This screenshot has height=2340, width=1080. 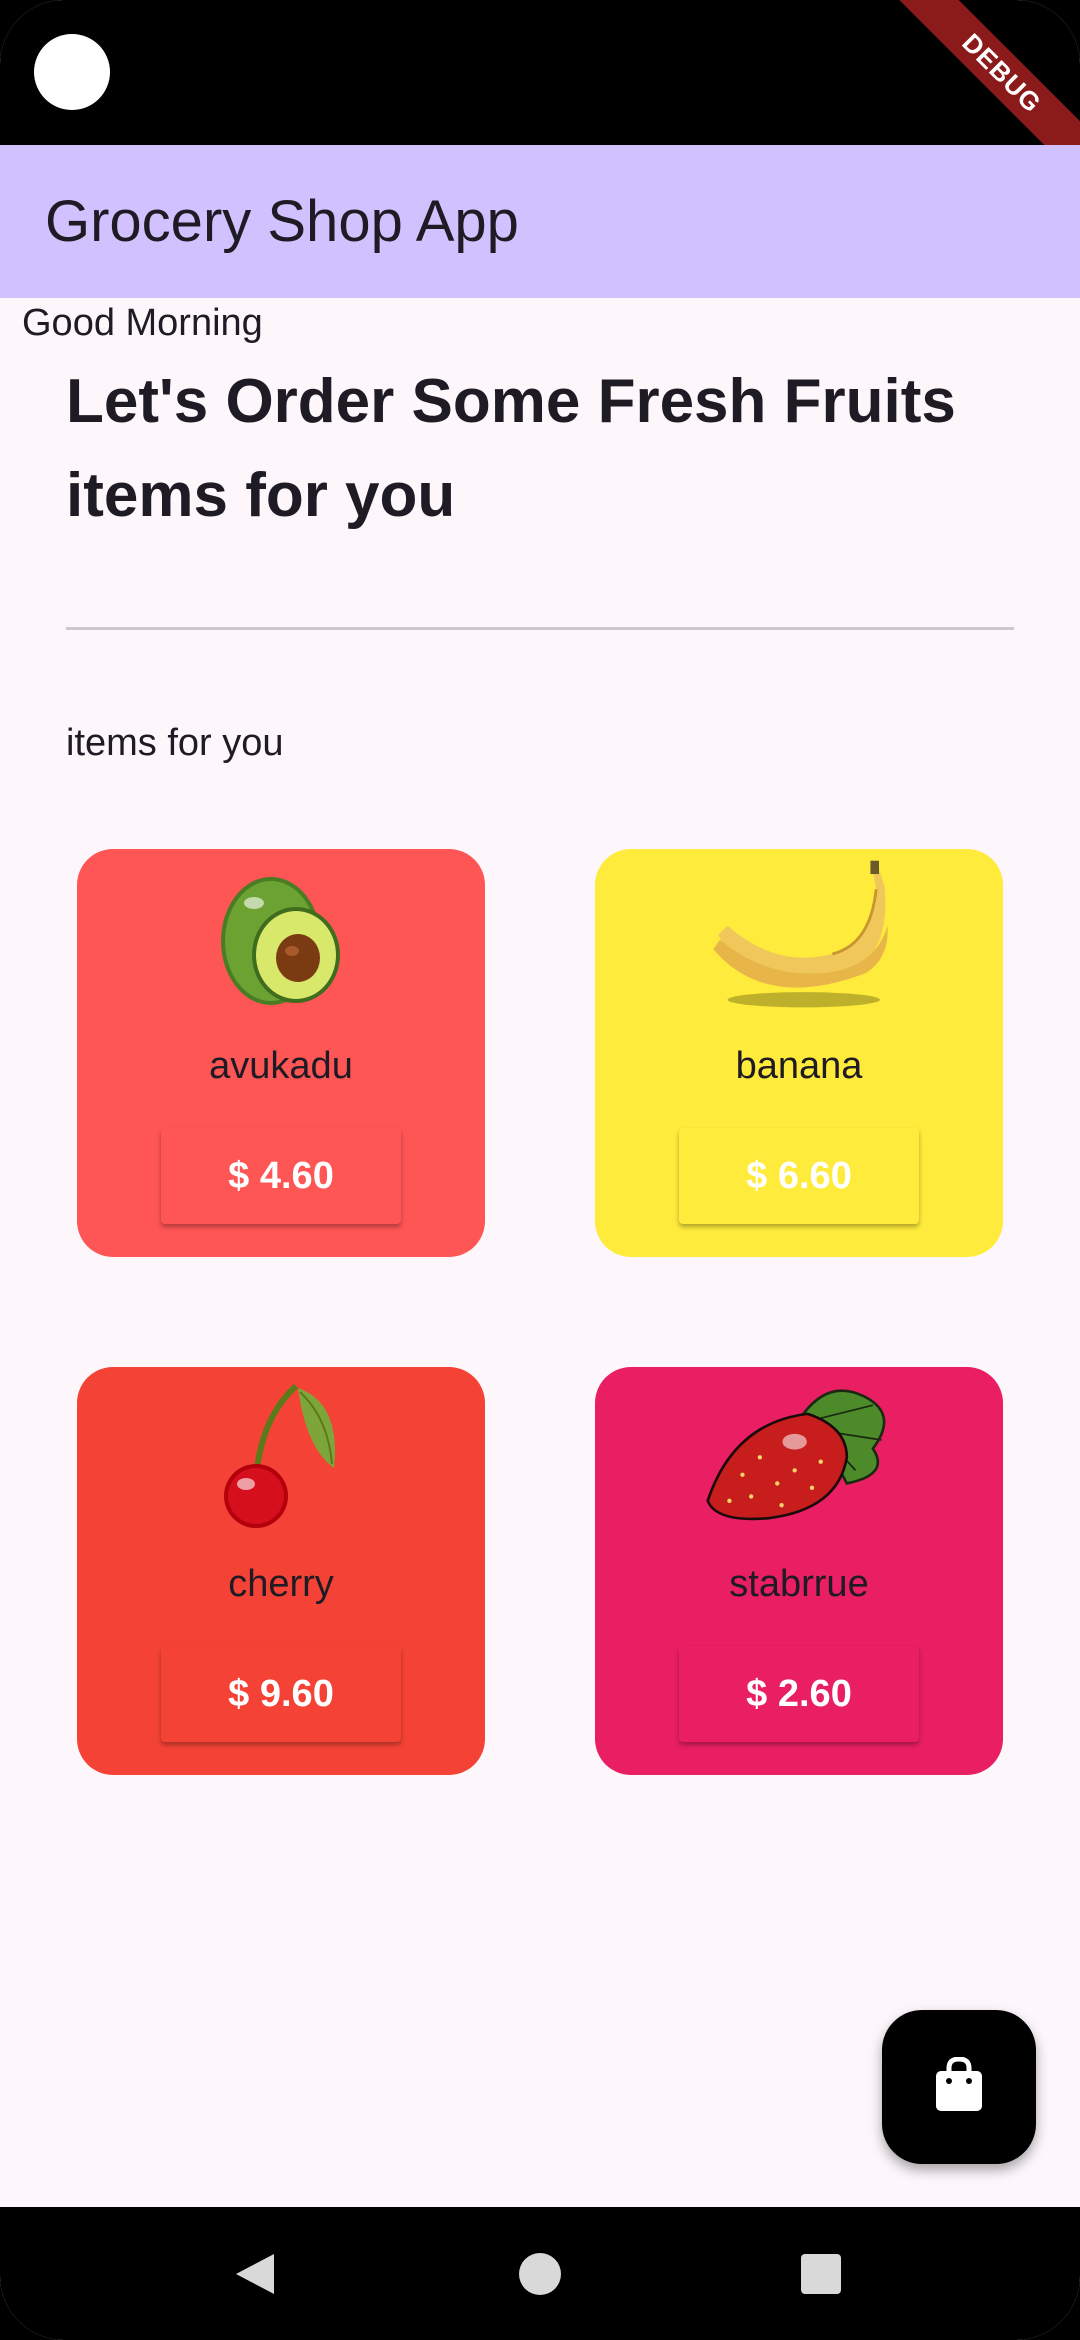 I want to click on home-icon, so click(x=540, y=2274).